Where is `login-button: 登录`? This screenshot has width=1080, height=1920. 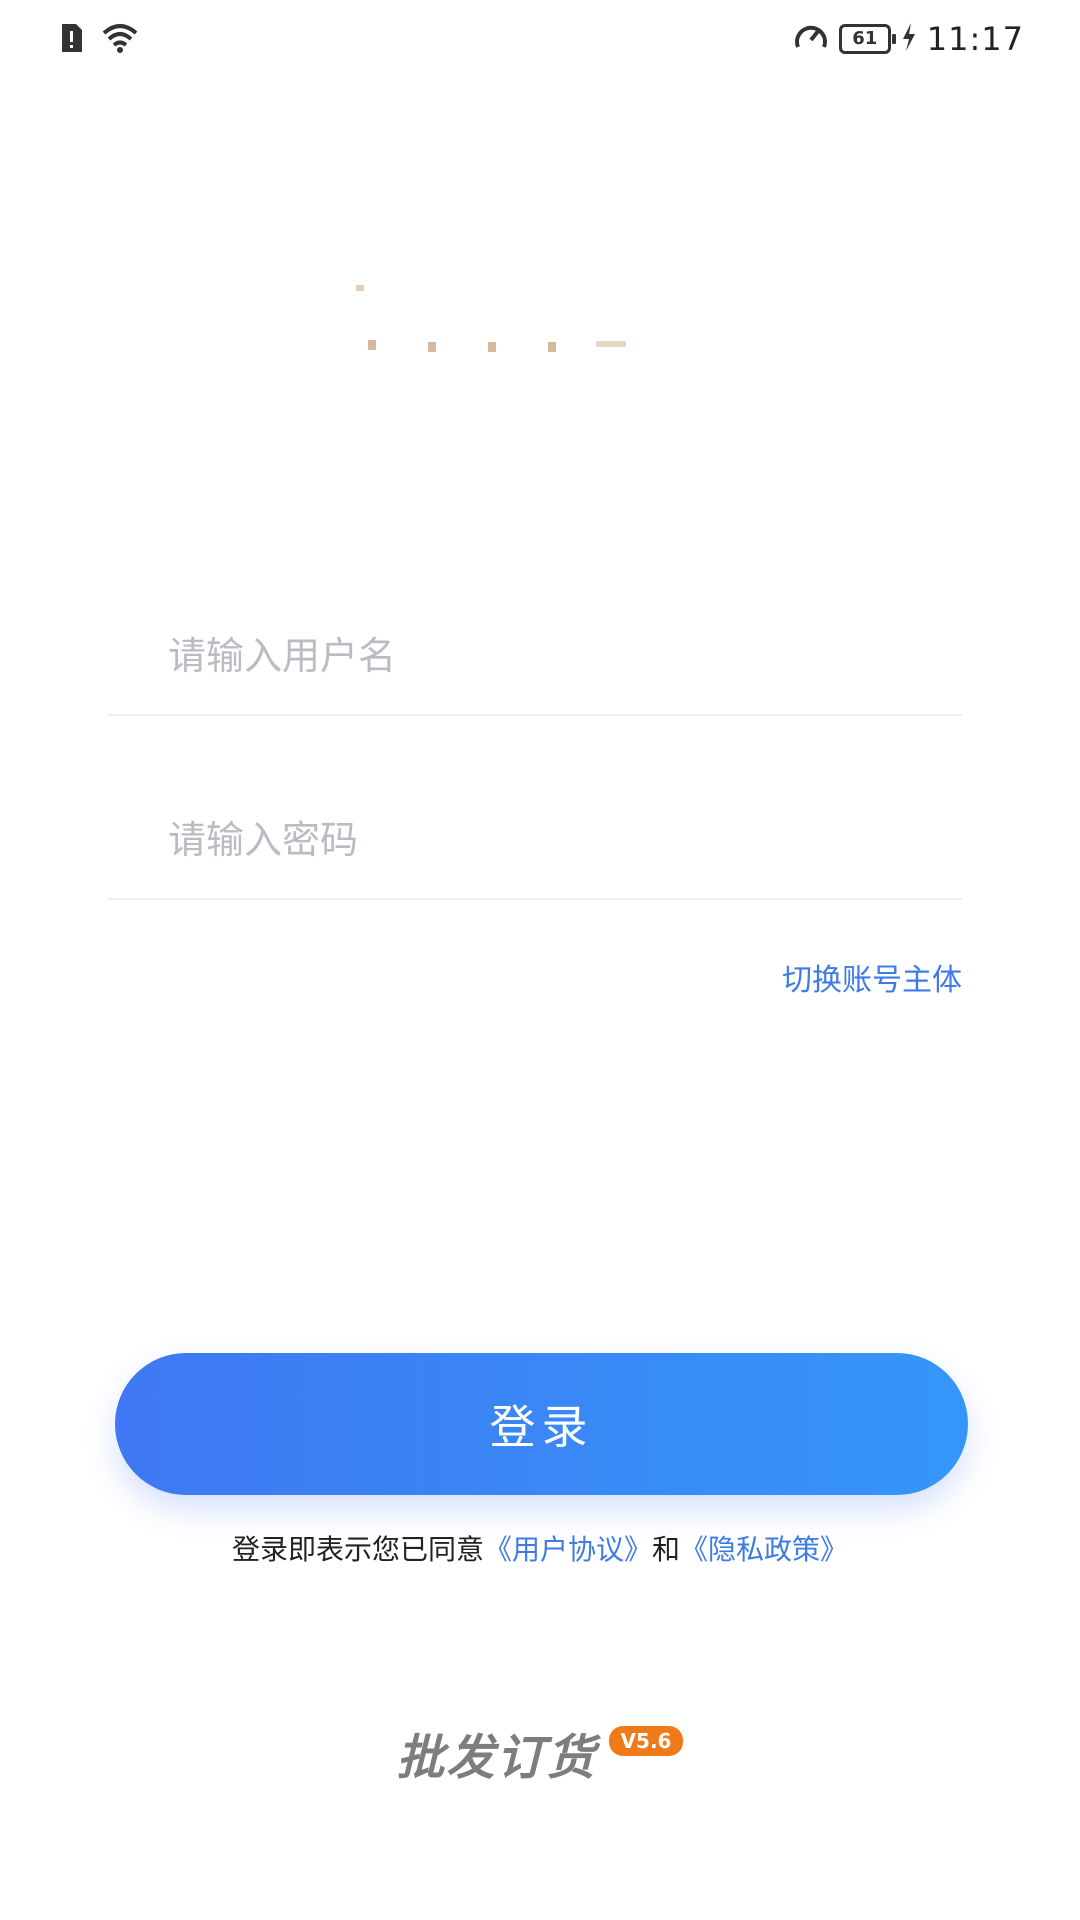
login-button: 登录 is located at coordinates (541, 1424).